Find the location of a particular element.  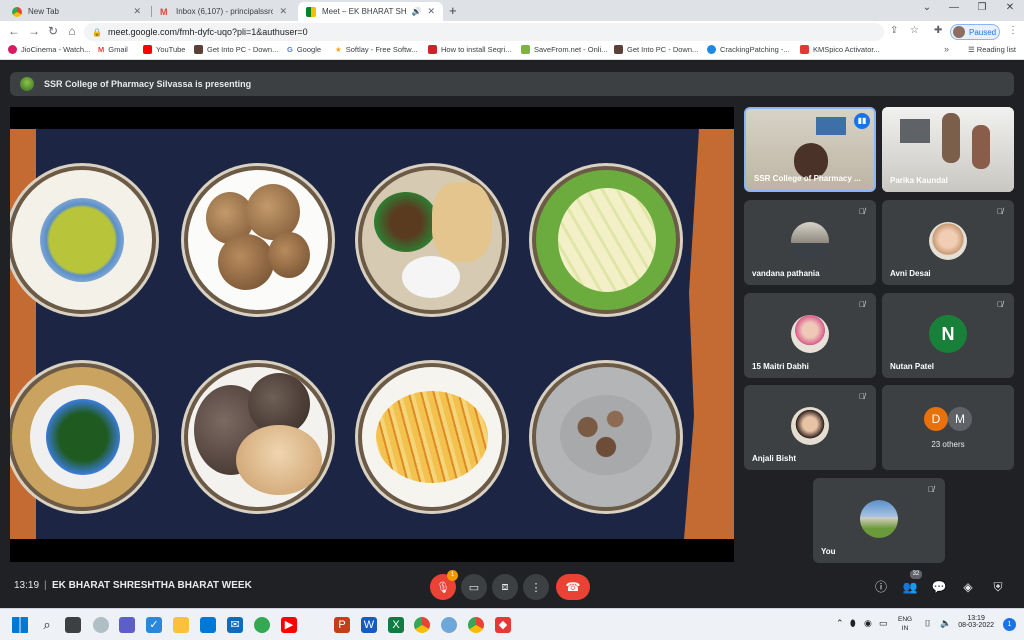

participant-tile-nutan: N 🎙̸ Nutan Patel is located at coordinates (948, 335).